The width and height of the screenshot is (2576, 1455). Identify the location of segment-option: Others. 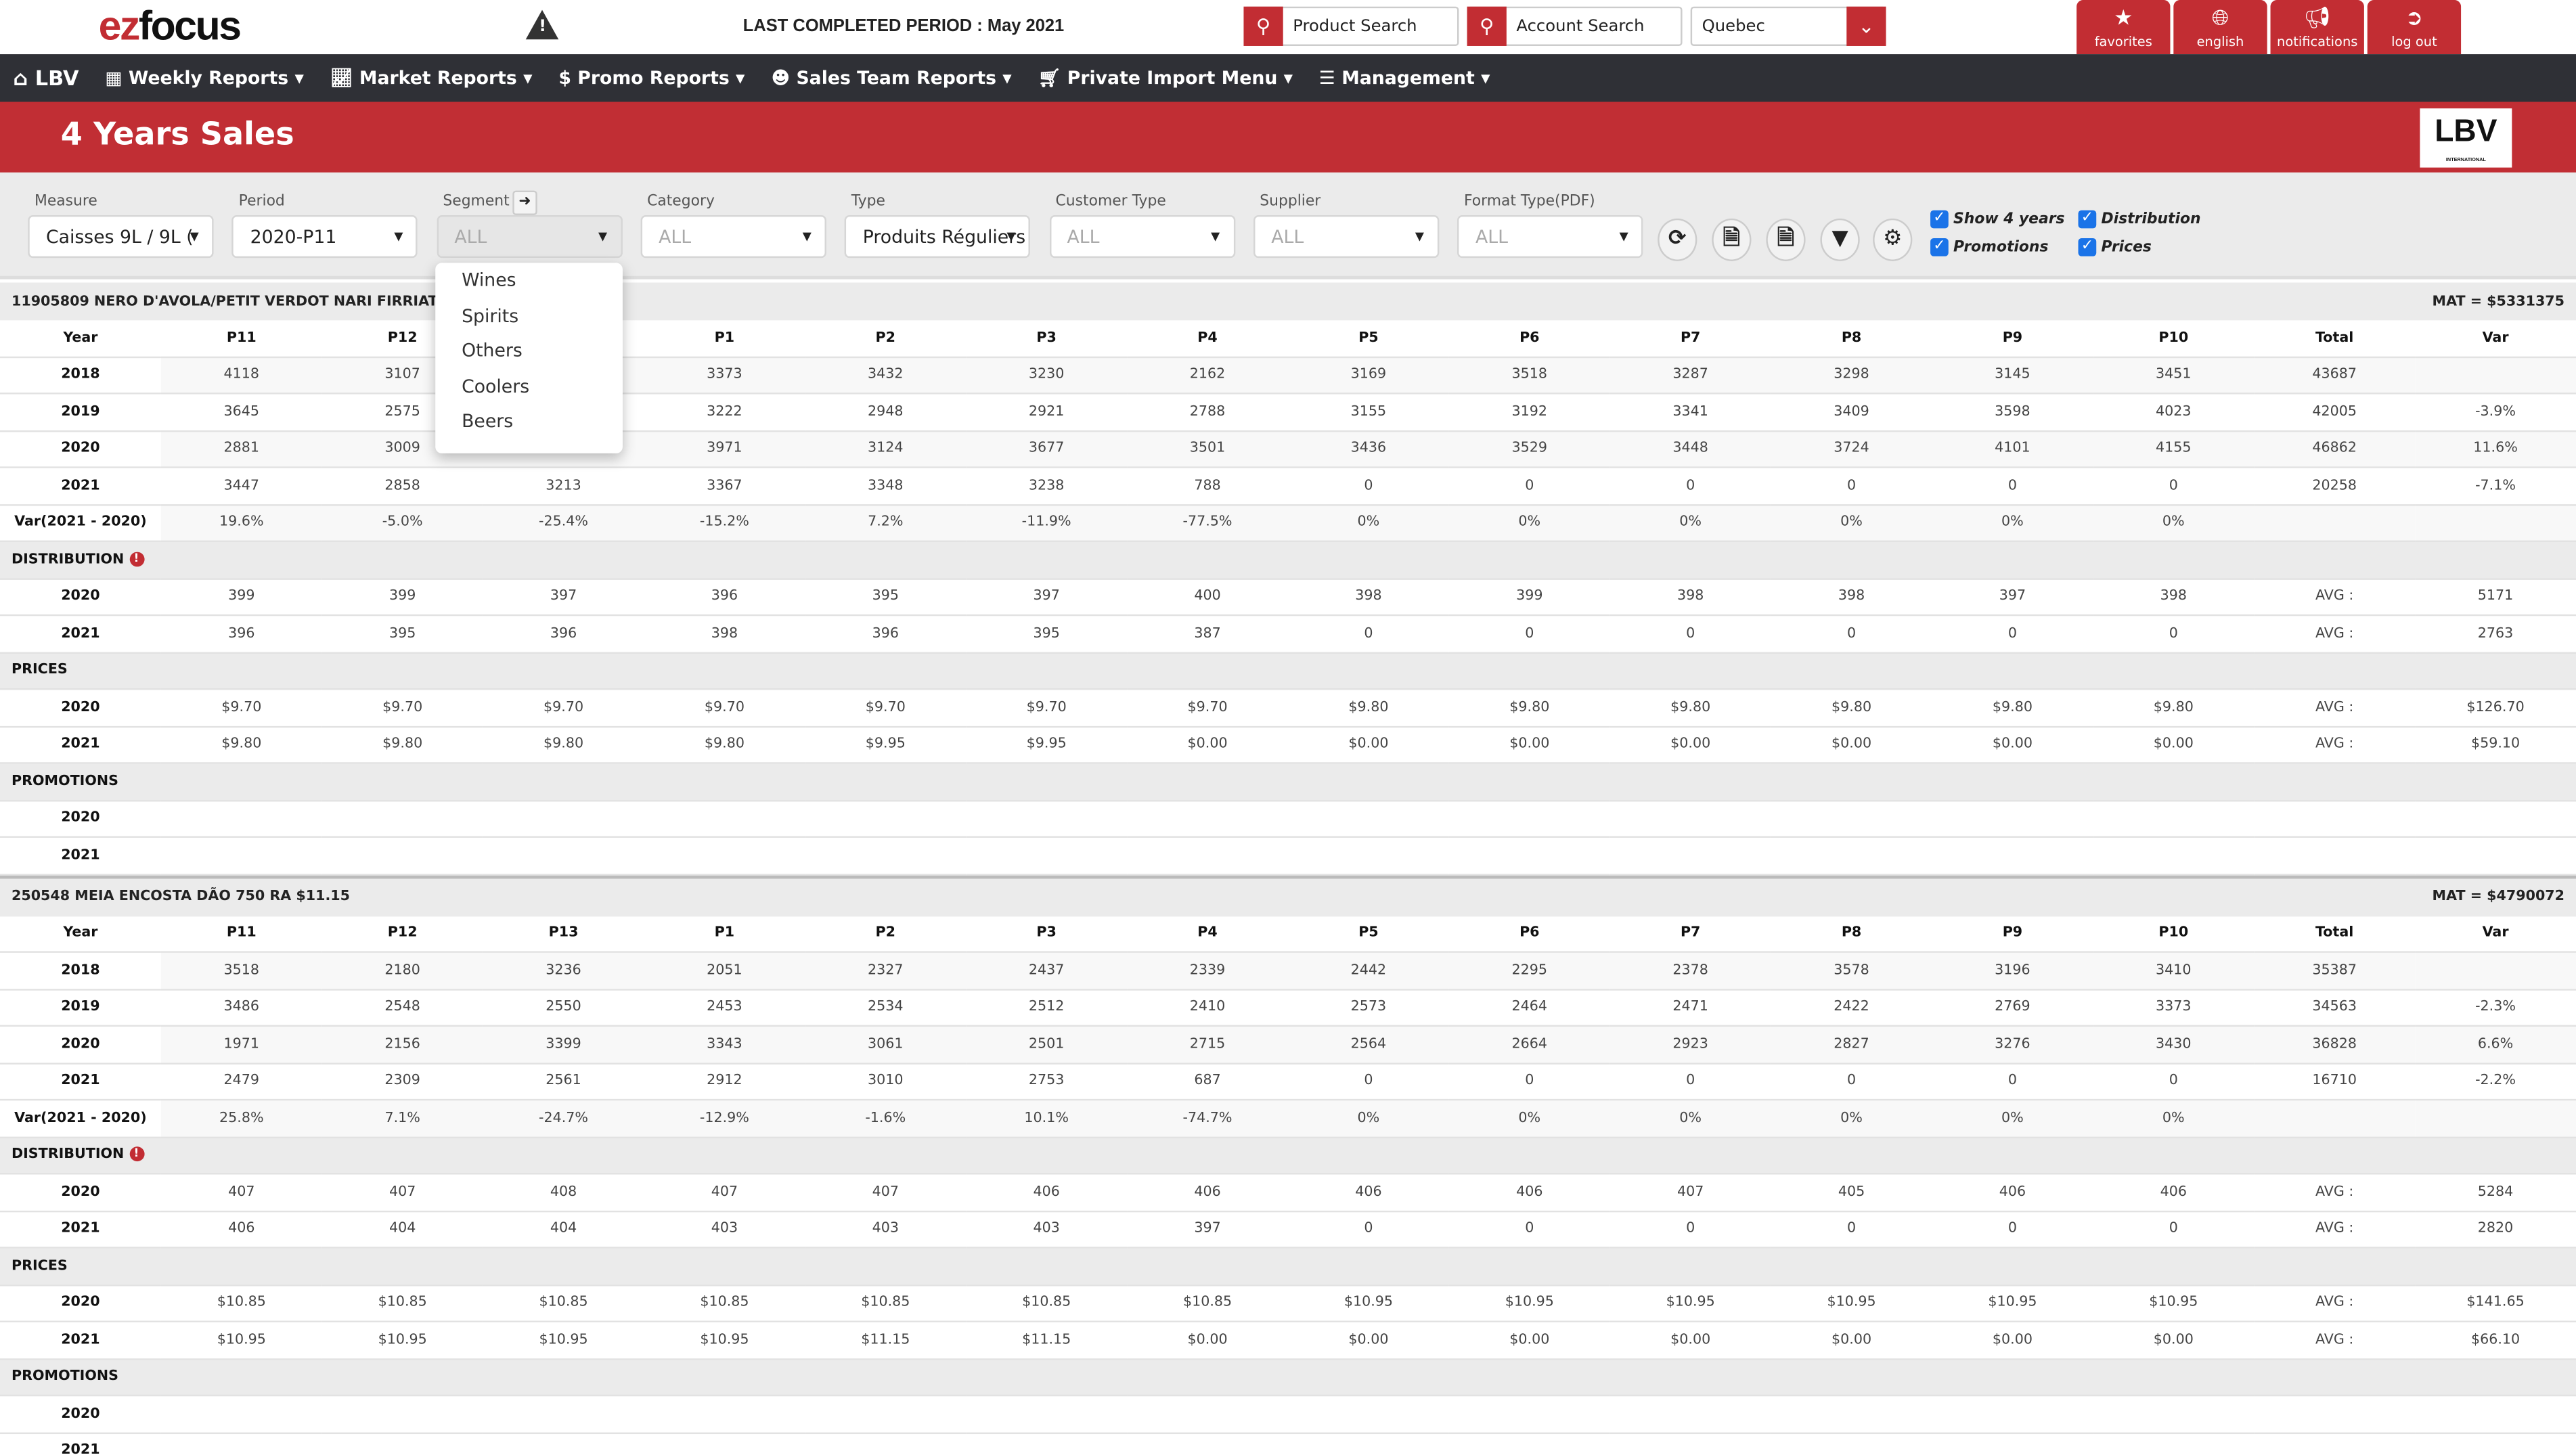
(529, 351).